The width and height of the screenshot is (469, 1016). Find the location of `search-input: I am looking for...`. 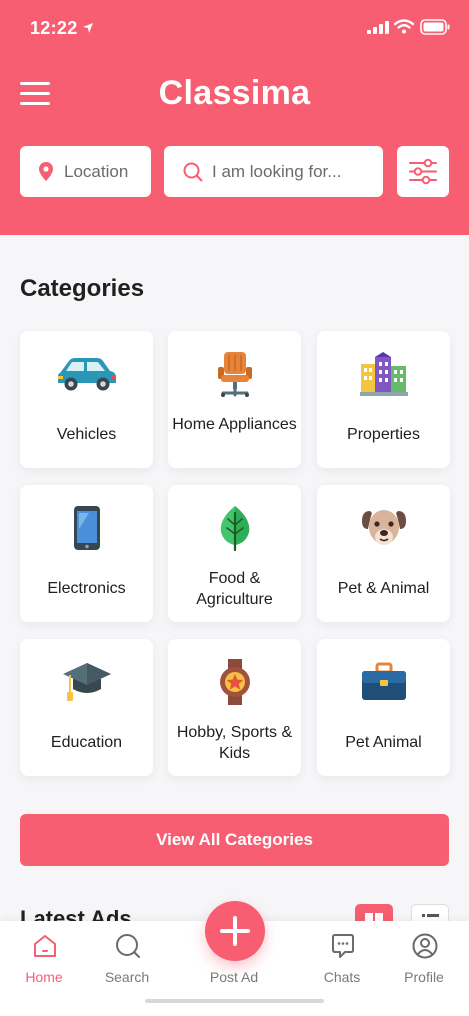

search-input: I am looking for... is located at coordinates (273, 171).